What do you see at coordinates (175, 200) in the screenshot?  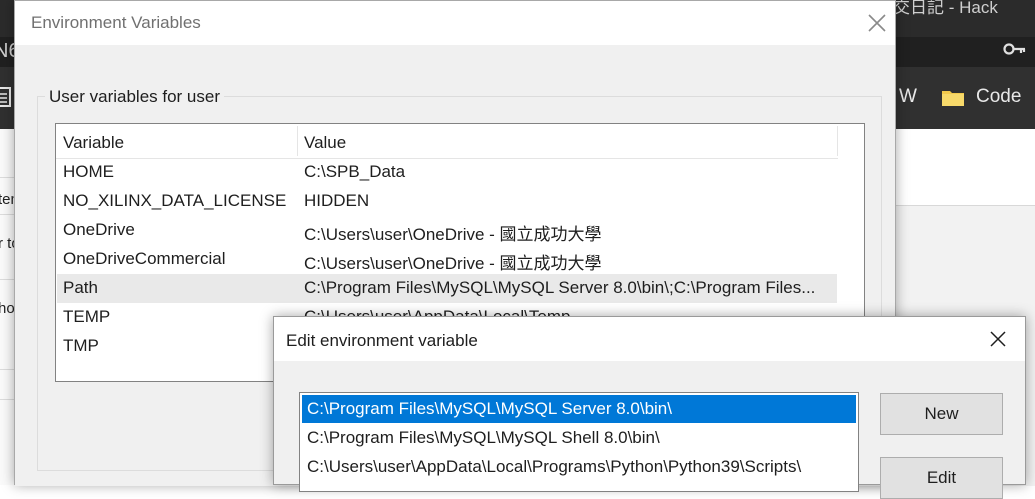 I see `variable-name: NO_XILINX_DATA_LICENSE` at bounding box center [175, 200].